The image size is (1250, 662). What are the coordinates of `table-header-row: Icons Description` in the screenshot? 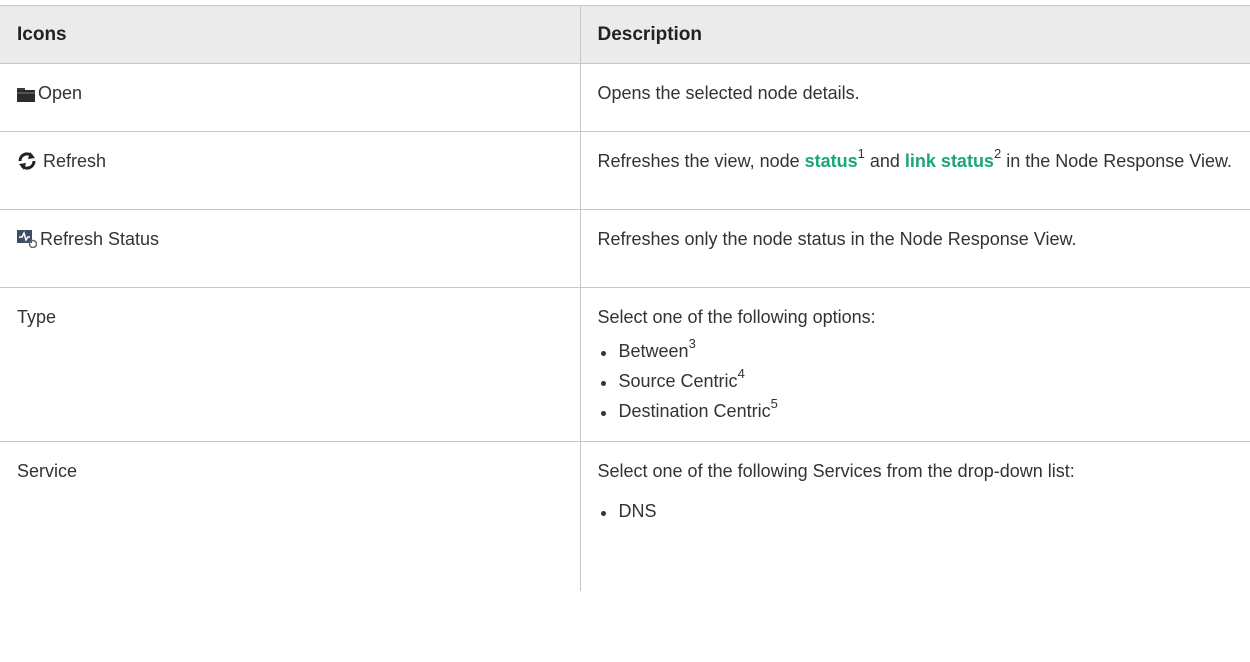 It's located at (625, 34).